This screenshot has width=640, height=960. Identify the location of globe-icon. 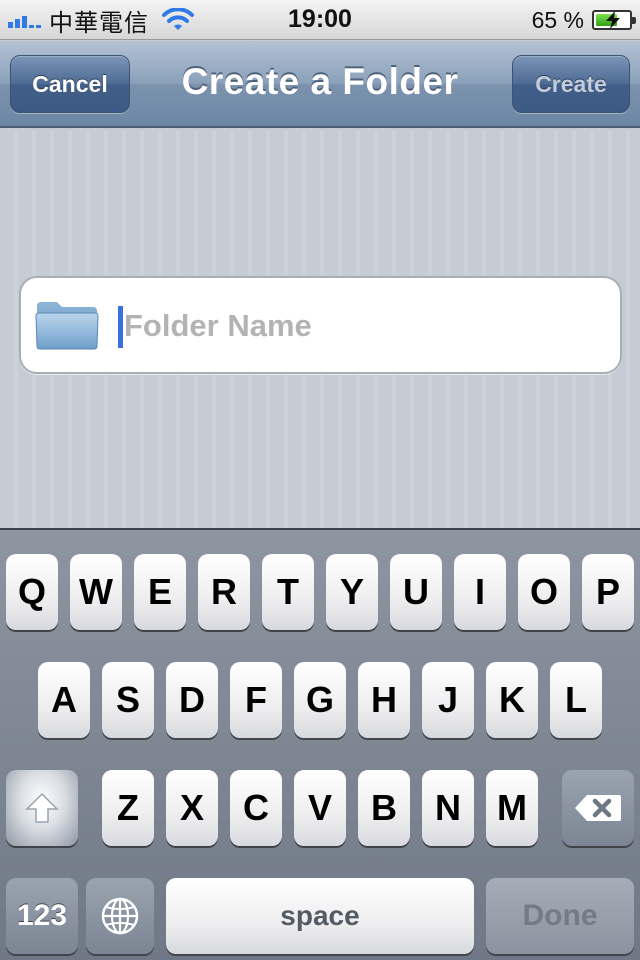
(120, 916).